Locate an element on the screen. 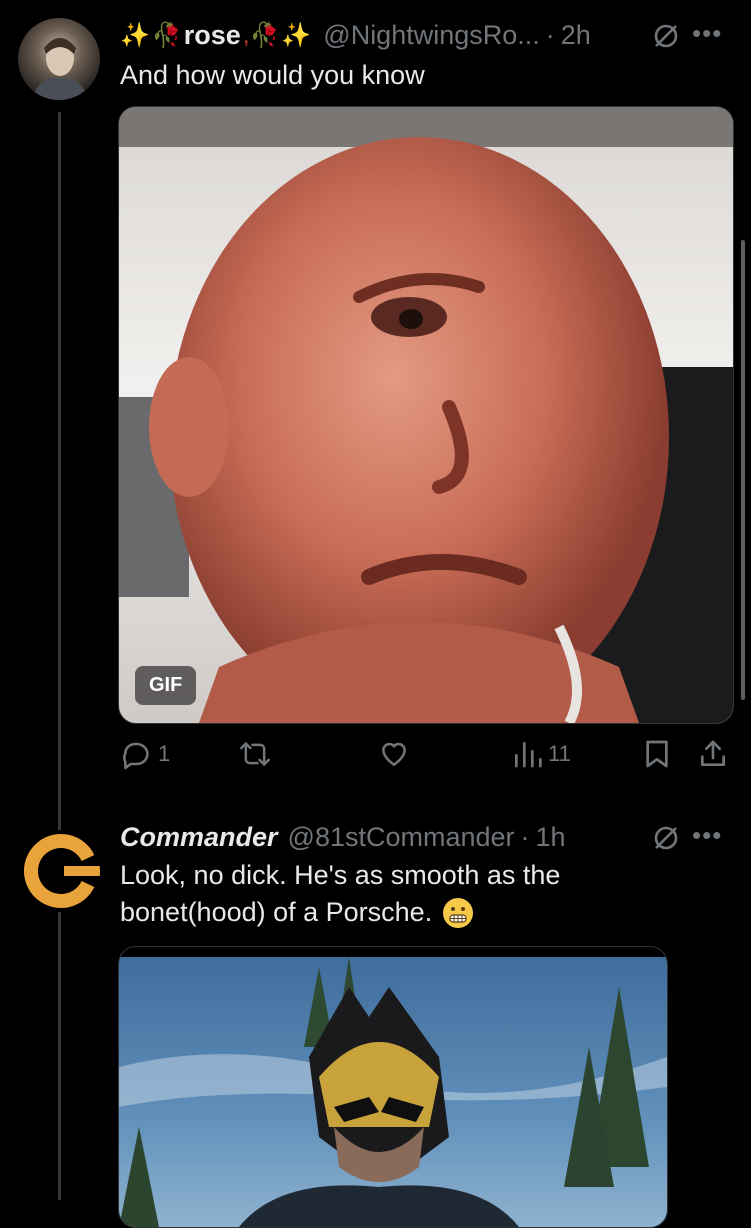 This screenshot has height=1228, width=751. thread-line-bottom is located at coordinates (59, 1053).